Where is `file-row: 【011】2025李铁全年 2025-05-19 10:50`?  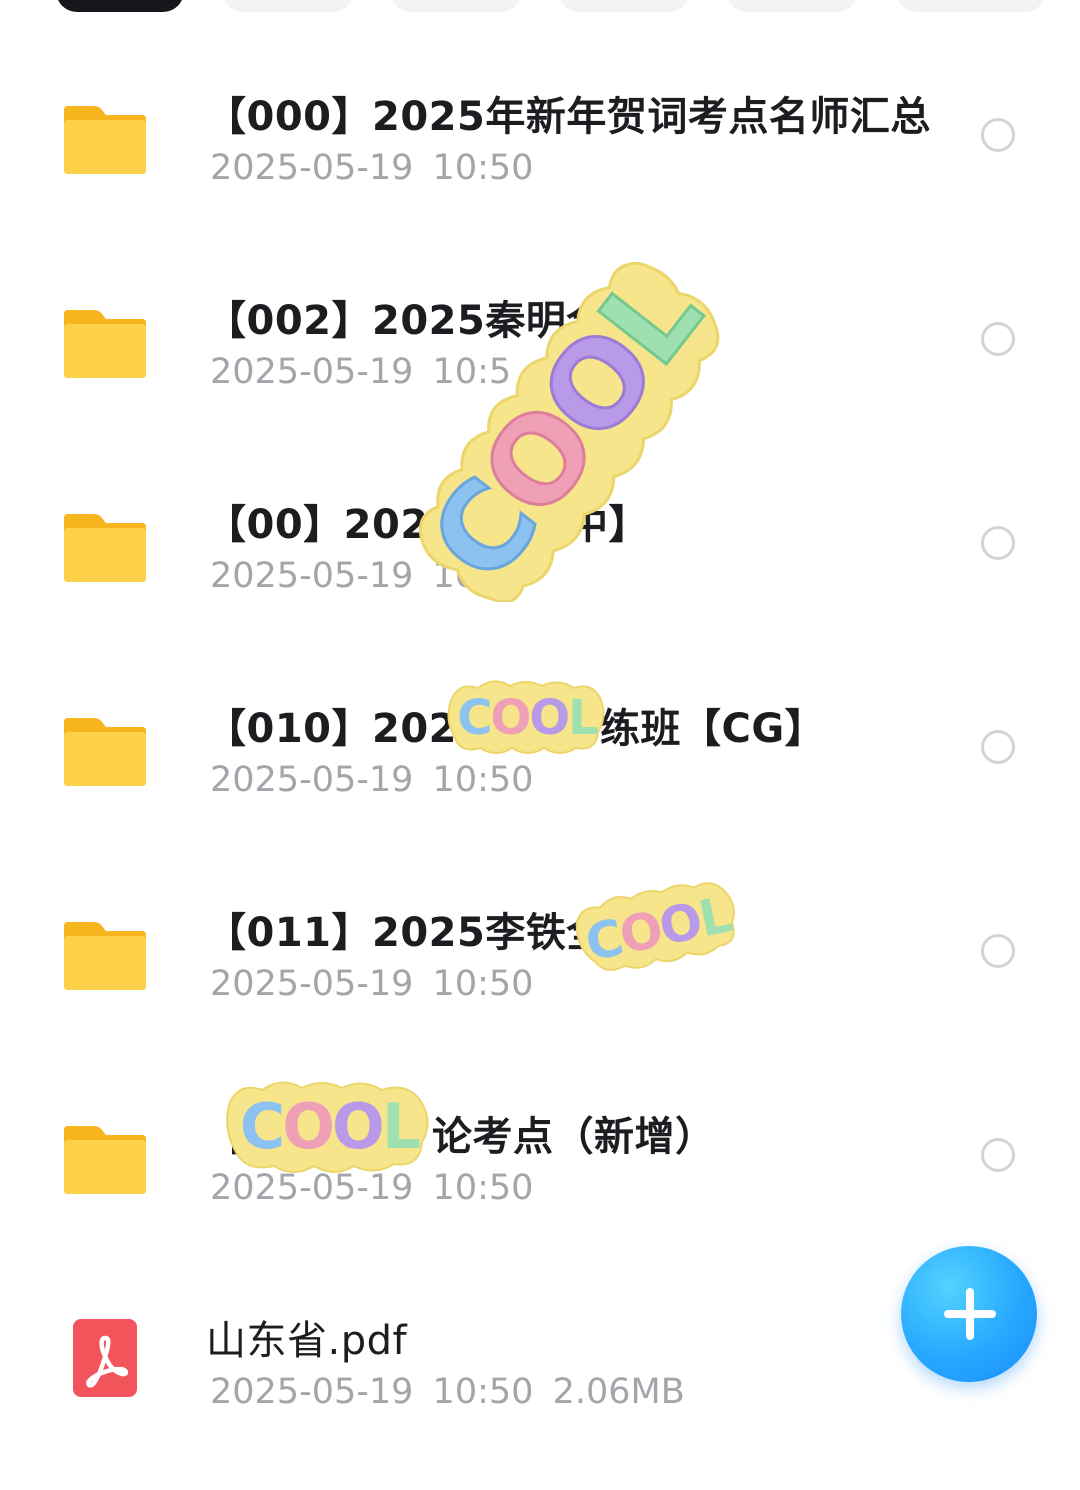 file-row: 【011】2025李铁全年 2025-05-19 10:50 is located at coordinates (540, 980).